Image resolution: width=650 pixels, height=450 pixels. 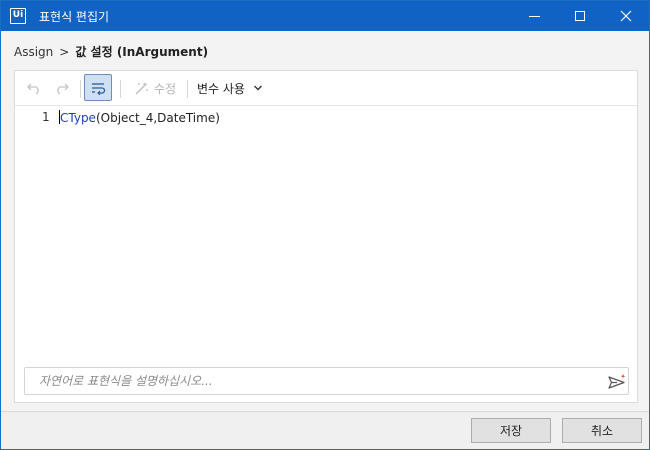 I want to click on code-line: CType(Object_4,DateTime), so click(x=139, y=117).